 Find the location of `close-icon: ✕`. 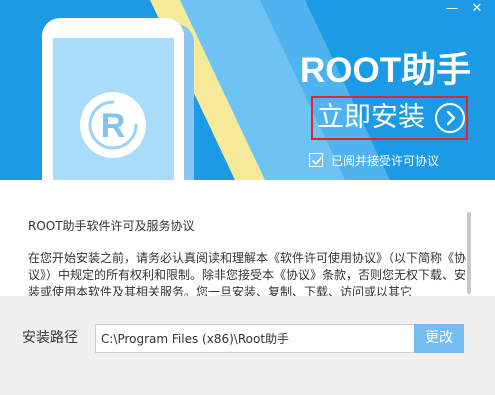

close-icon: ✕ is located at coordinates (477, 9).